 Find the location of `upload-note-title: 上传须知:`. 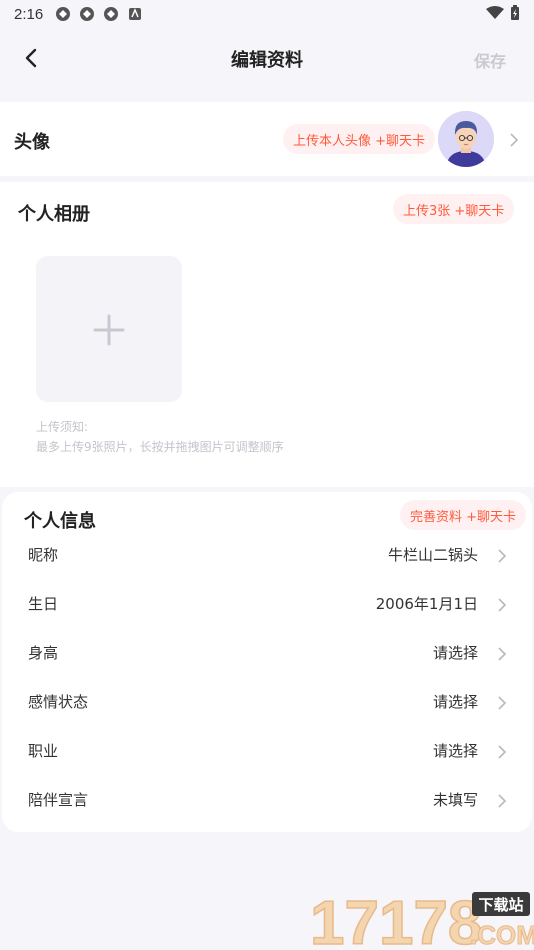

upload-note-title: 上传须知: is located at coordinates (62, 427).